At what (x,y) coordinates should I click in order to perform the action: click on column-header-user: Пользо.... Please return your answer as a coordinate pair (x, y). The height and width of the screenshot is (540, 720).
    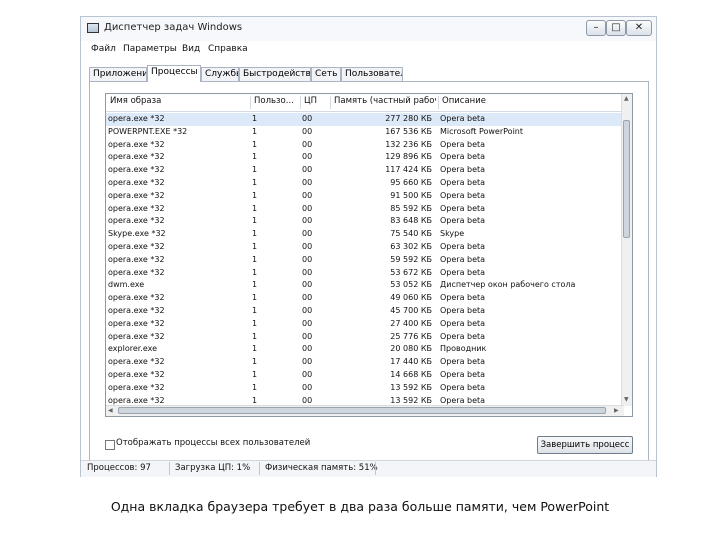
    Looking at the image, I should click on (276, 101).